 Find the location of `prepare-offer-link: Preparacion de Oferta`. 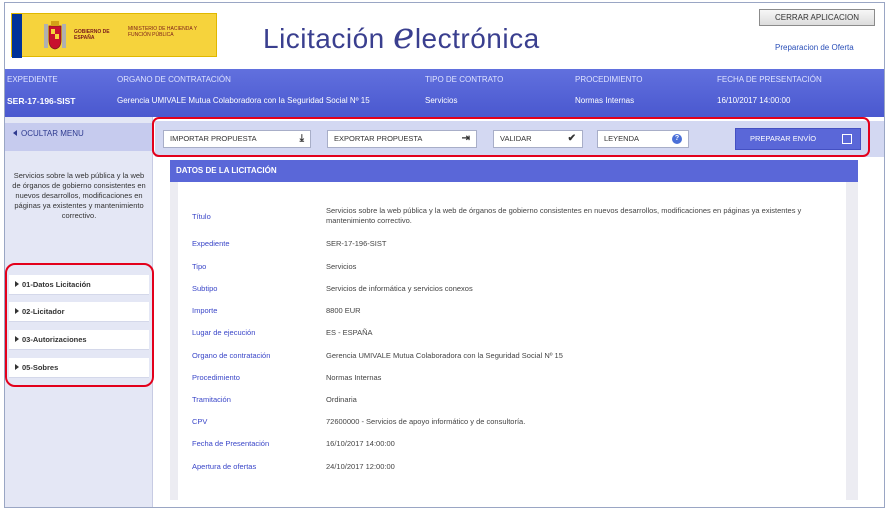

prepare-offer-link: Preparacion de Oferta is located at coordinates (814, 47).